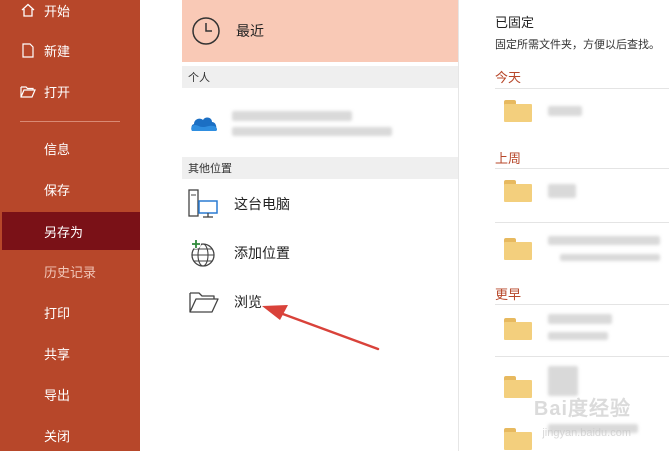  What do you see at coordinates (508, 77) in the screenshot?
I see `group-today: 今天` at bounding box center [508, 77].